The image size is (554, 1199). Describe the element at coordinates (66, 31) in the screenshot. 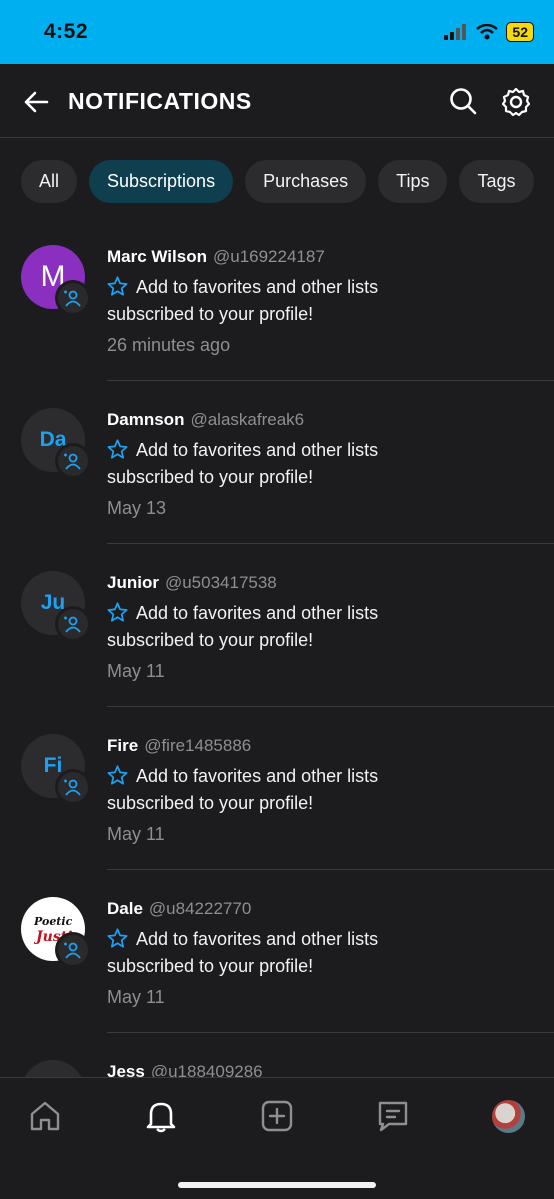

I see `status-time: 4:52` at that location.